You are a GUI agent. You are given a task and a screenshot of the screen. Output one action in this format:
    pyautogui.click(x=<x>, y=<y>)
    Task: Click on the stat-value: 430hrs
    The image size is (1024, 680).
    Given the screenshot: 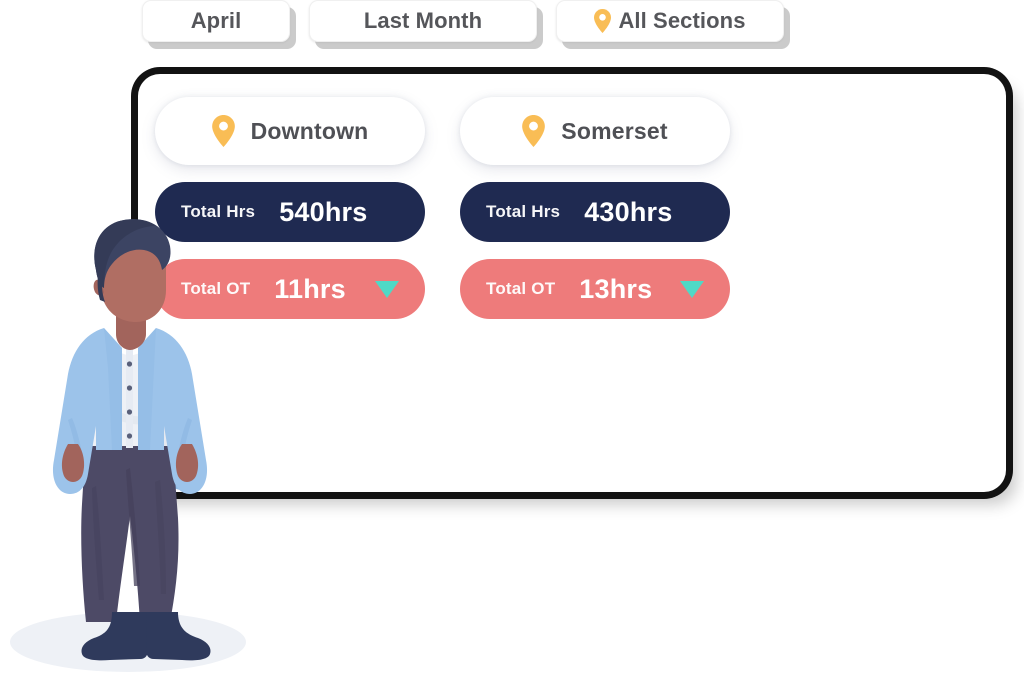 What is the action you would take?
    pyautogui.click(x=628, y=211)
    